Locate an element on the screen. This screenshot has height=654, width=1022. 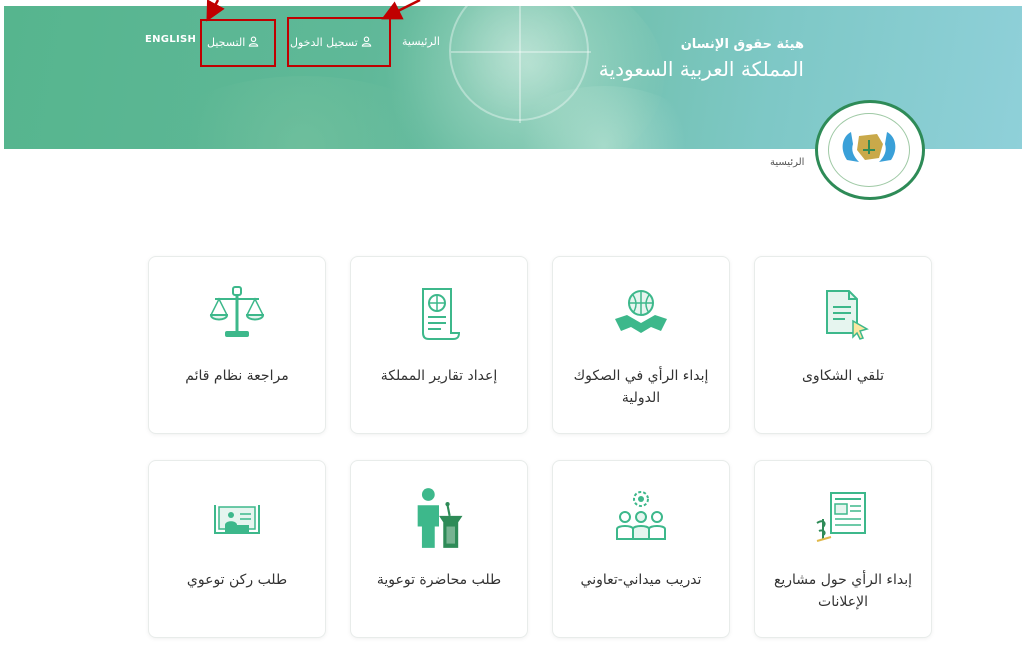
service-card-label: طلب ركن توعوي is located at coordinates (237, 580).